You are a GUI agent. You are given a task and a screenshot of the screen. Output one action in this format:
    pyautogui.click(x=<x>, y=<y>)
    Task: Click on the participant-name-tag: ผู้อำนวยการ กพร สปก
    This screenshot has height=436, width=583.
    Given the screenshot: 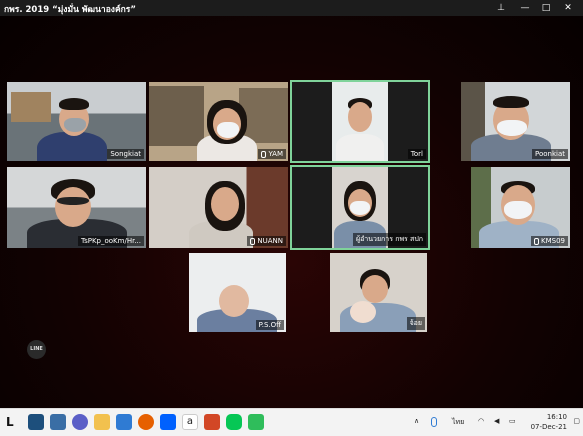 What is the action you would take?
    pyautogui.click(x=389, y=239)
    